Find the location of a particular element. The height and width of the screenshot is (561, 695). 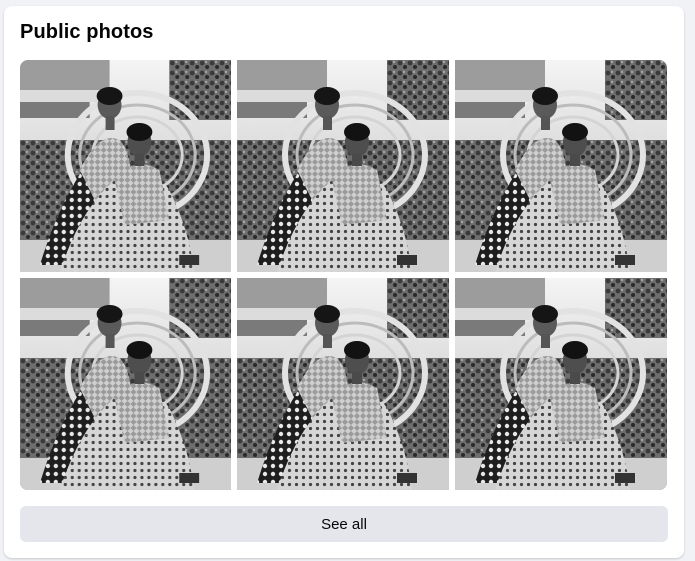

see-all-button: See all is located at coordinates (344, 524).